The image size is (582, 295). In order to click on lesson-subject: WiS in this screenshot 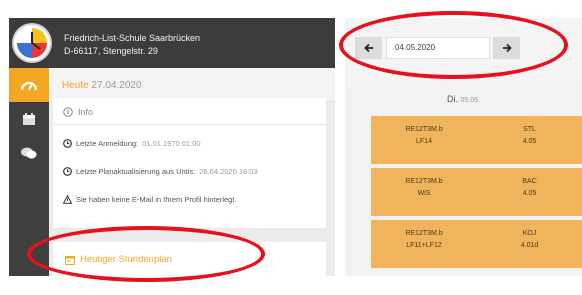, I will do `click(424, 193)`.